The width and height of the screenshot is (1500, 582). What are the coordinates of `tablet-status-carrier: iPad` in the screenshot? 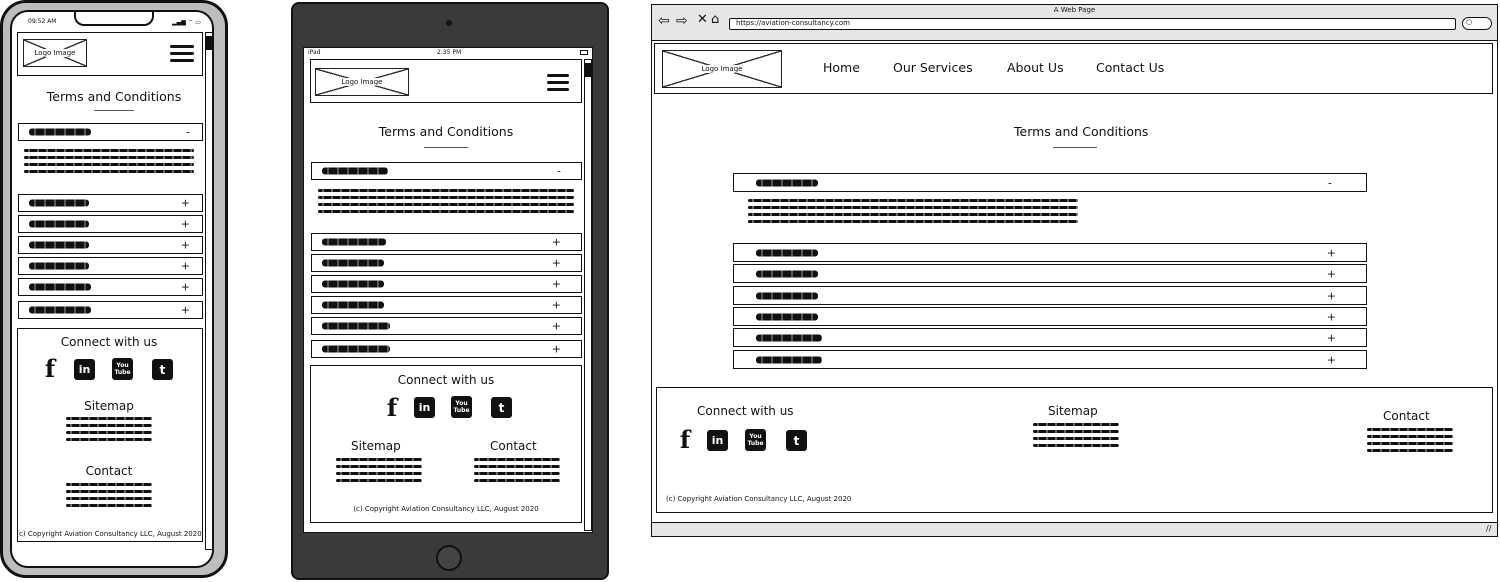 It's located at (314, 52).